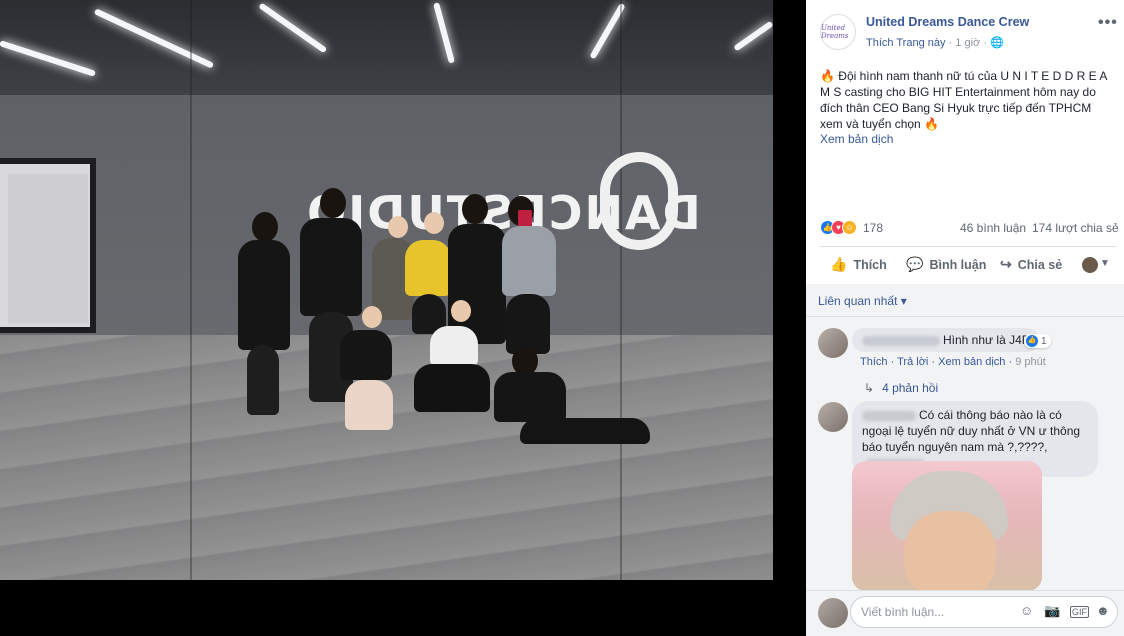  I want to click on thumbs-up-icon: 👍, so click(839, 264).